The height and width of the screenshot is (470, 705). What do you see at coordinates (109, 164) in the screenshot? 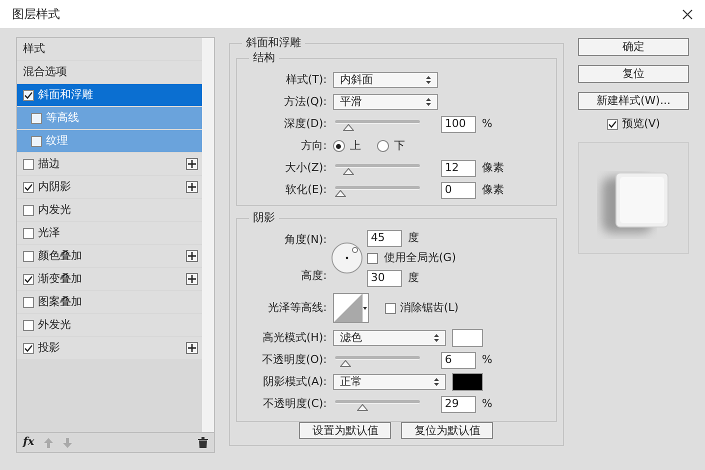
I see `style-list-item: 描边` at bounding box center [109, 164].